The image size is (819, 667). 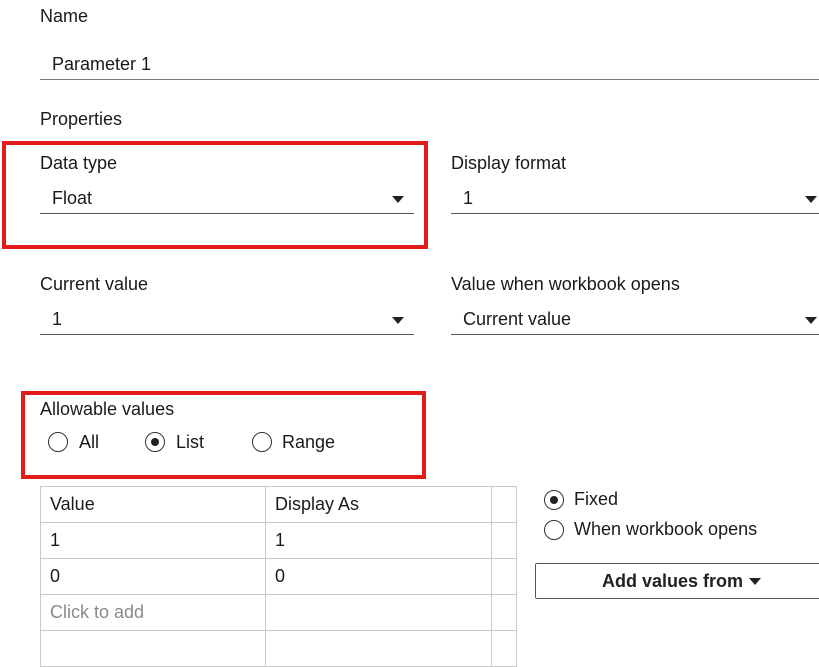 I want to click on column-header-value: Value, so click(x=153, y=504).